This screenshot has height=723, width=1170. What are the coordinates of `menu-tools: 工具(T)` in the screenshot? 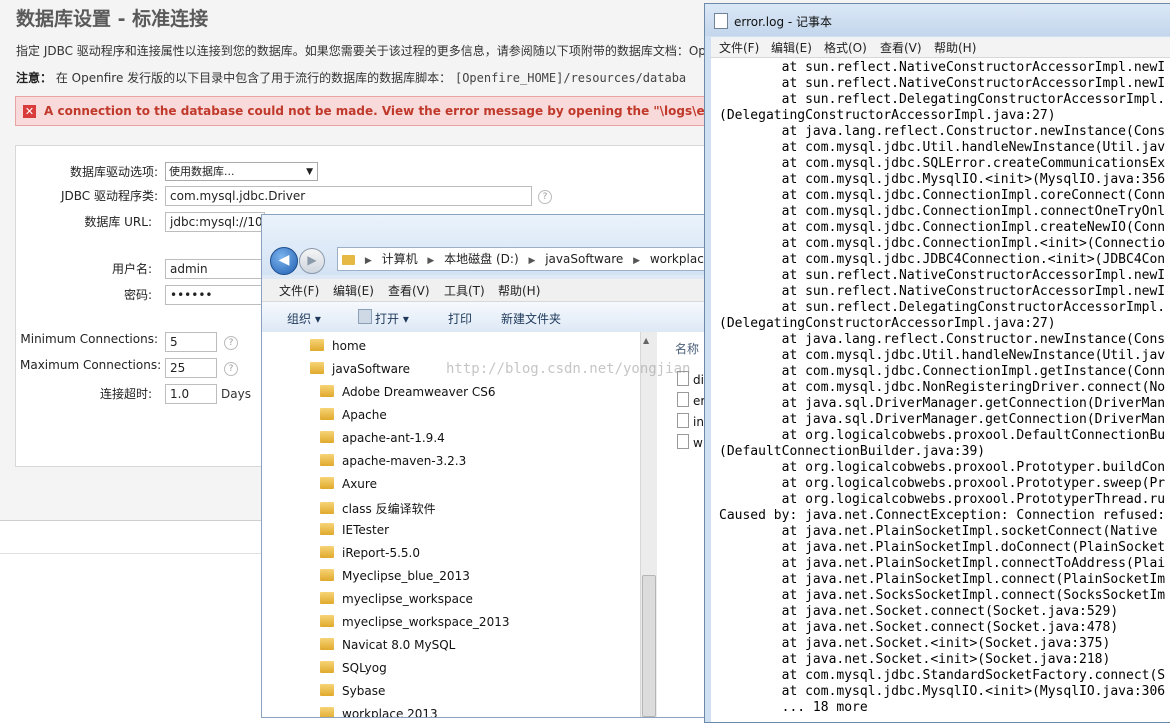 It's located at (464, 290).